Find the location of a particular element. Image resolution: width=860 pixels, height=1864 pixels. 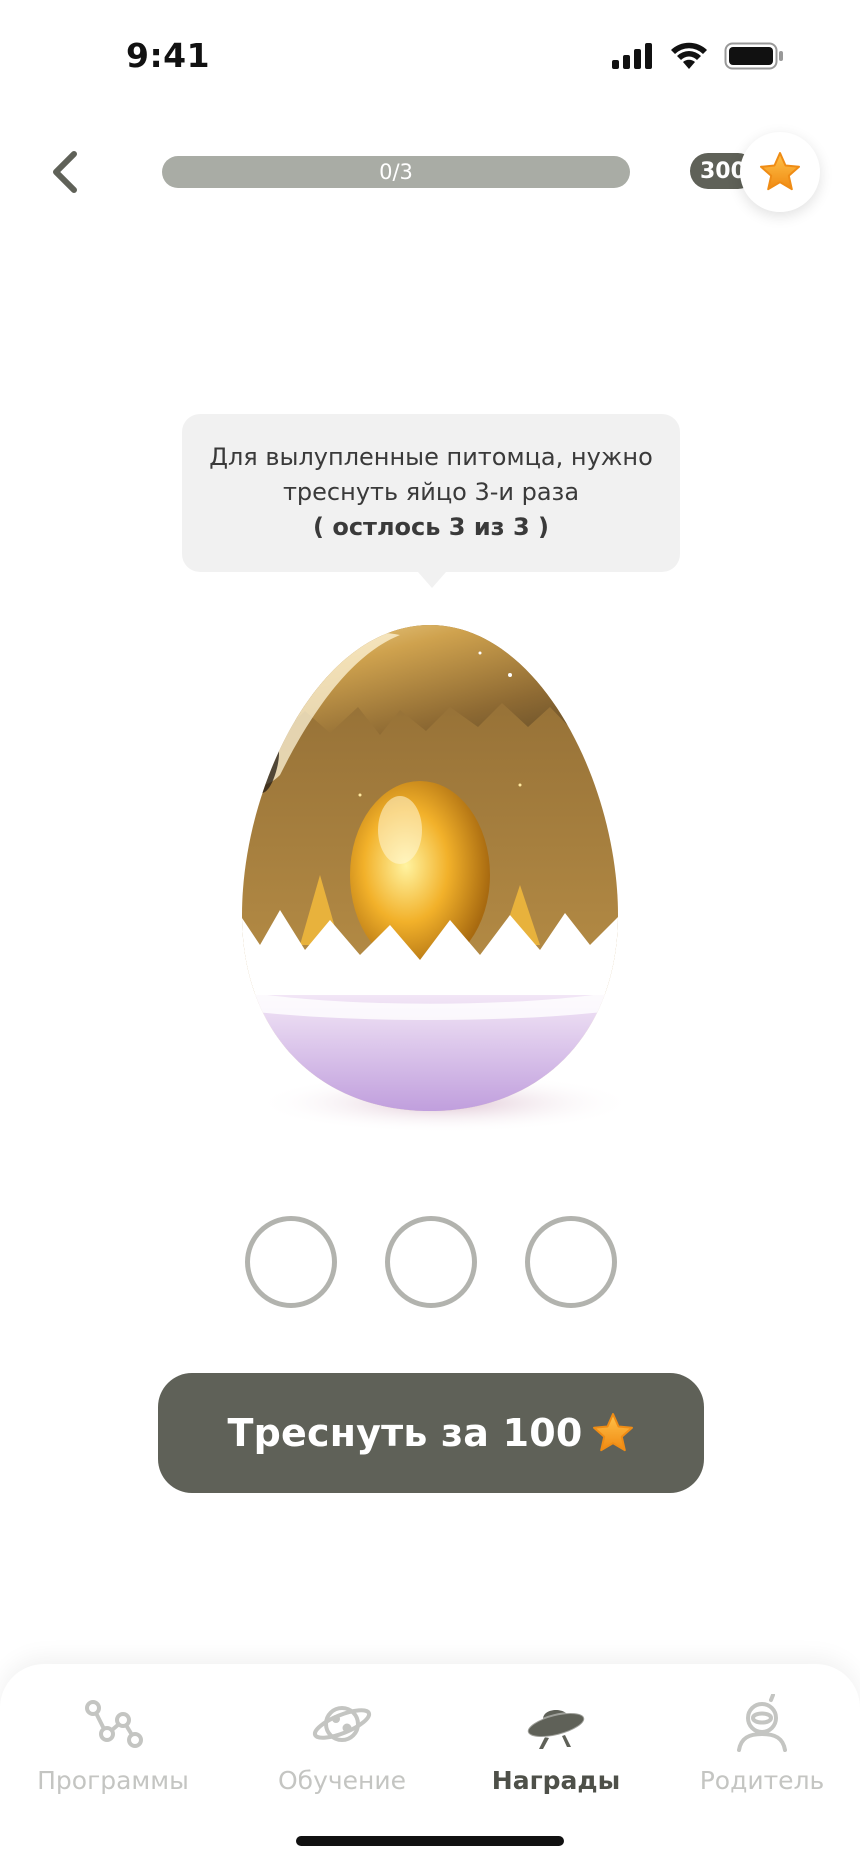

balance-star-badge is located at coordinates (780, 172).